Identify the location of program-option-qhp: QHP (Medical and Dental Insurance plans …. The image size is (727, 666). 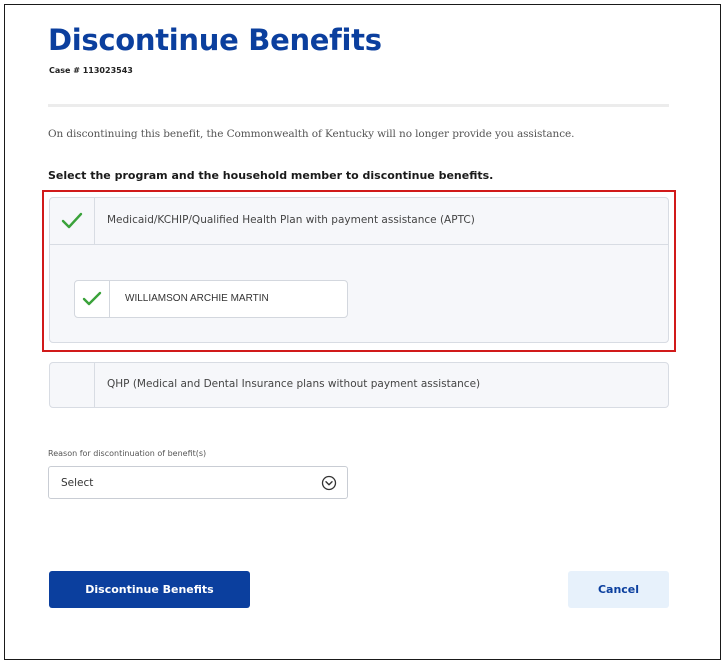
(359, 385).